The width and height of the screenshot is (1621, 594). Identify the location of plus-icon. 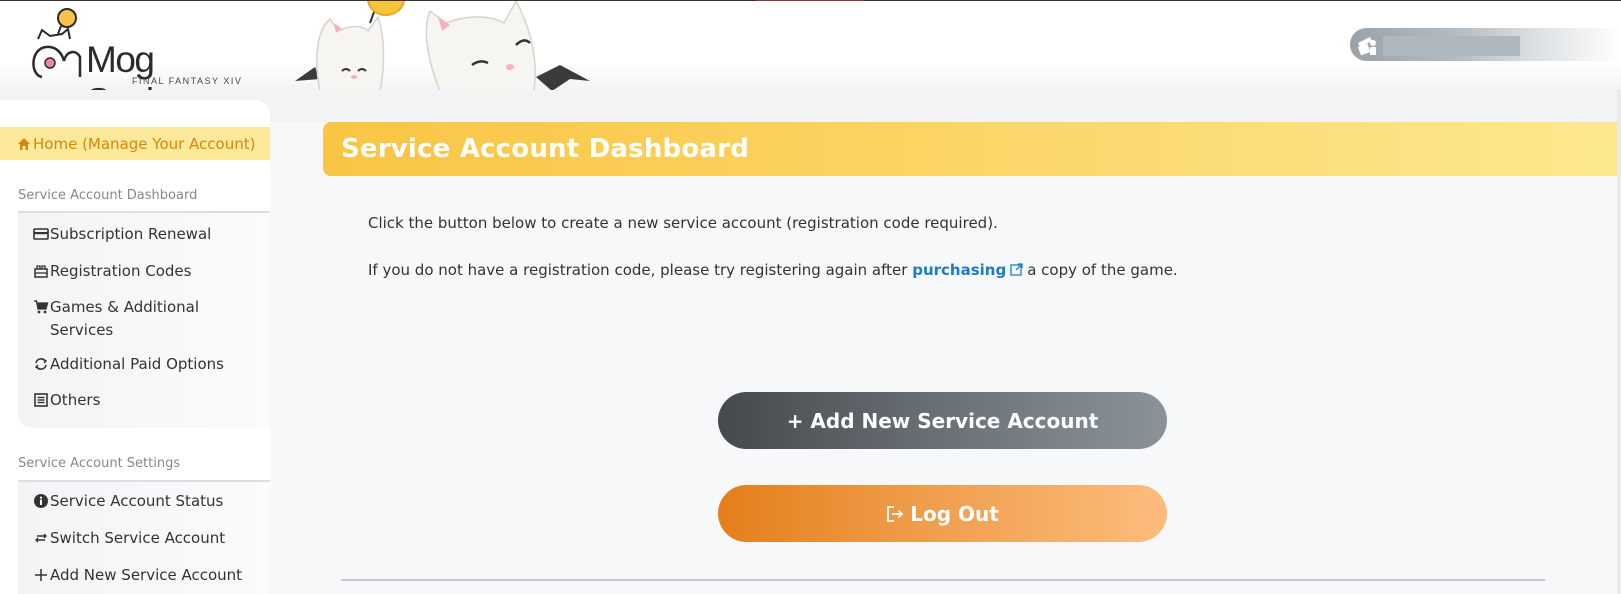
(41, 575).